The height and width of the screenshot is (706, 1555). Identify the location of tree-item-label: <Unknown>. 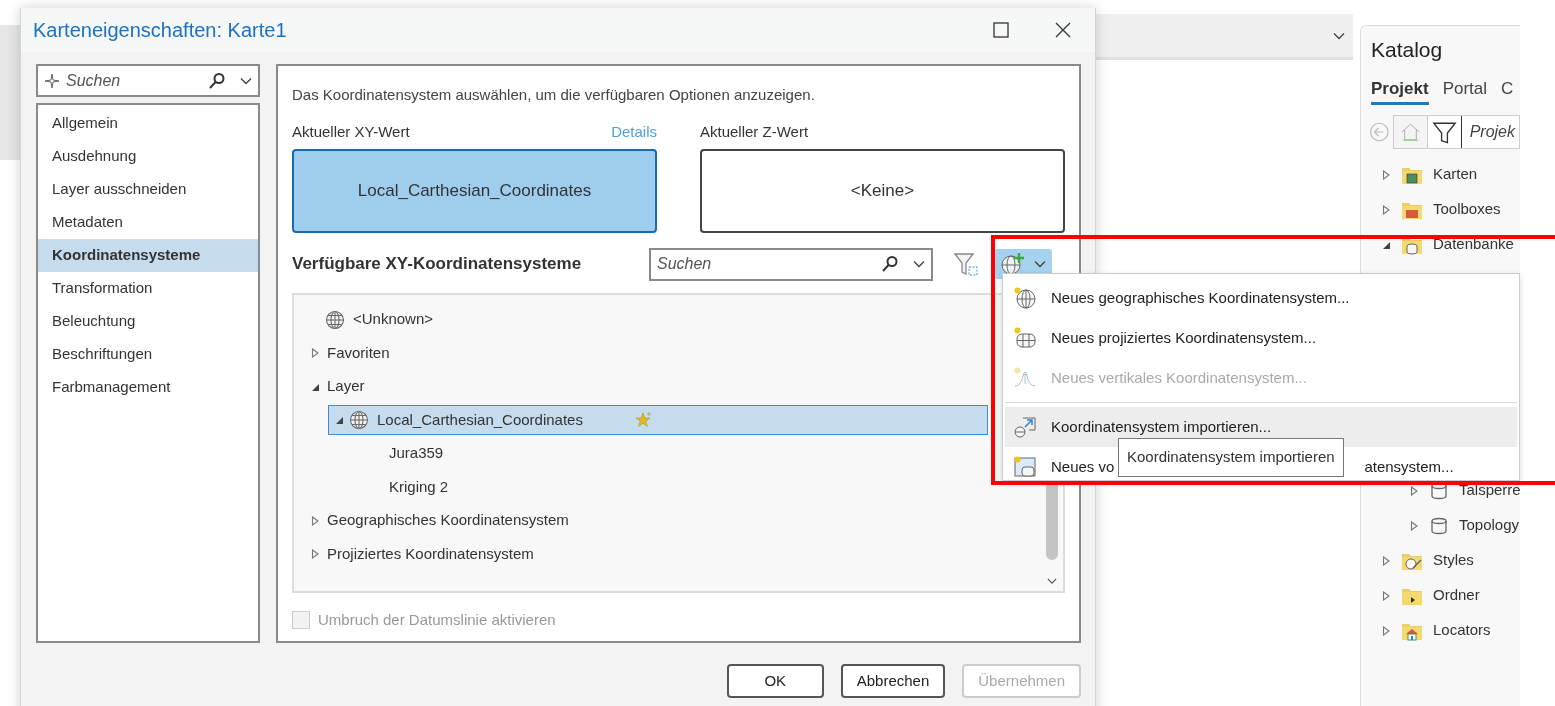
(393, 319).